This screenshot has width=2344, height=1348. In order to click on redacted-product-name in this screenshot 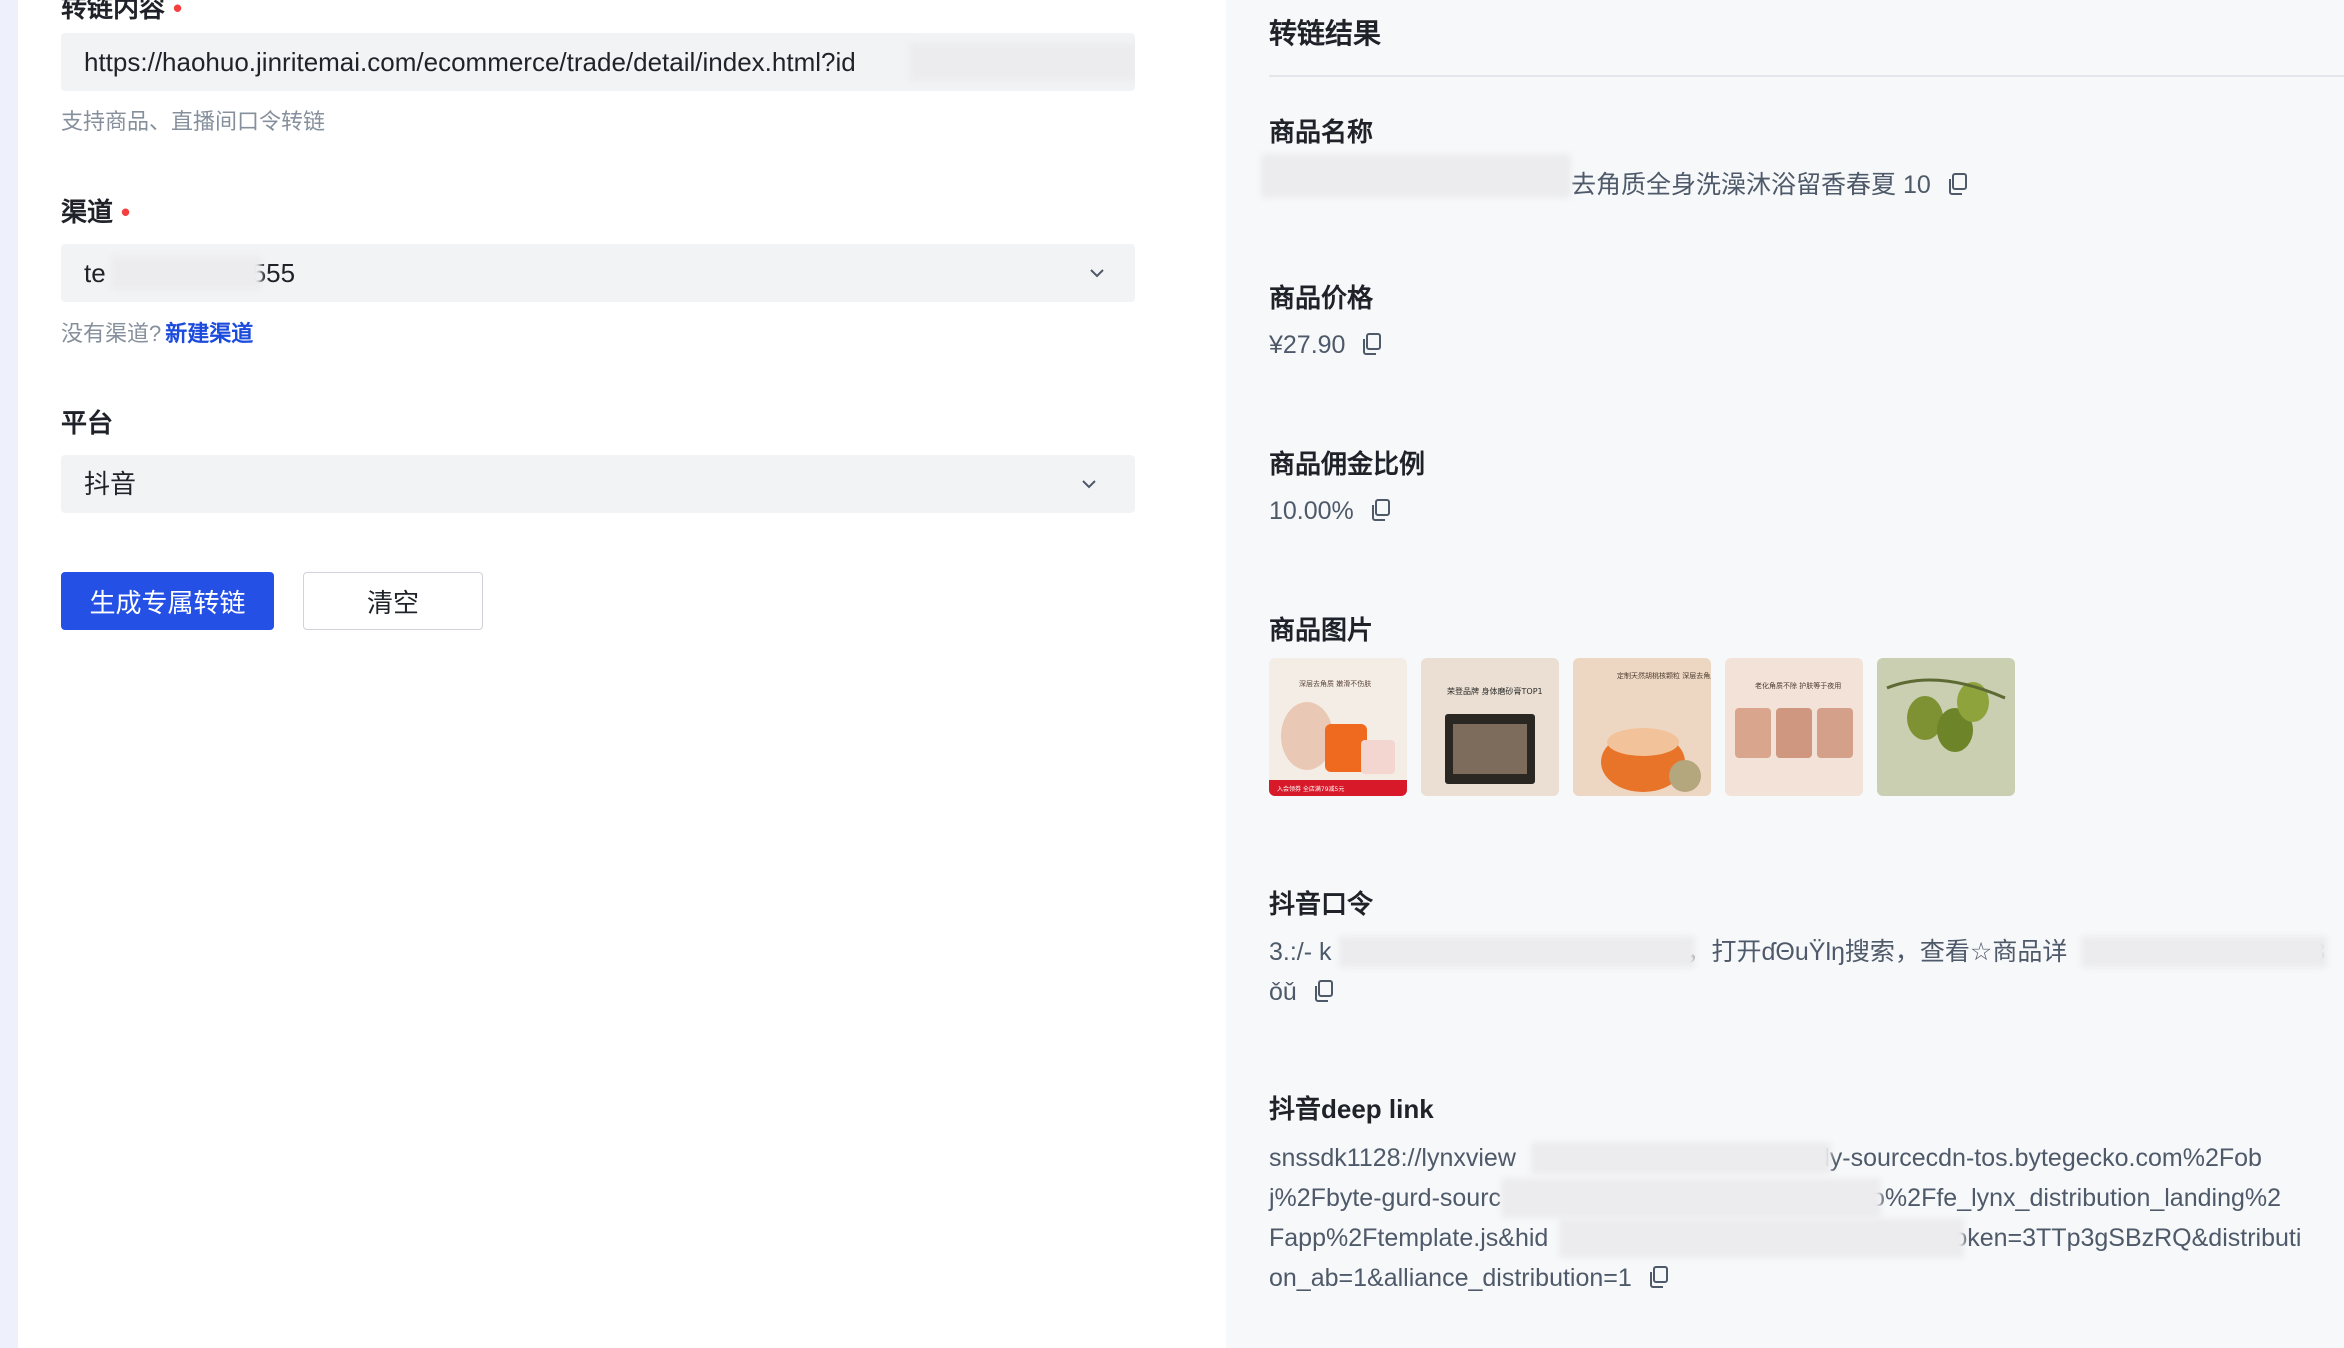, I will do `click(1416, 176)`.